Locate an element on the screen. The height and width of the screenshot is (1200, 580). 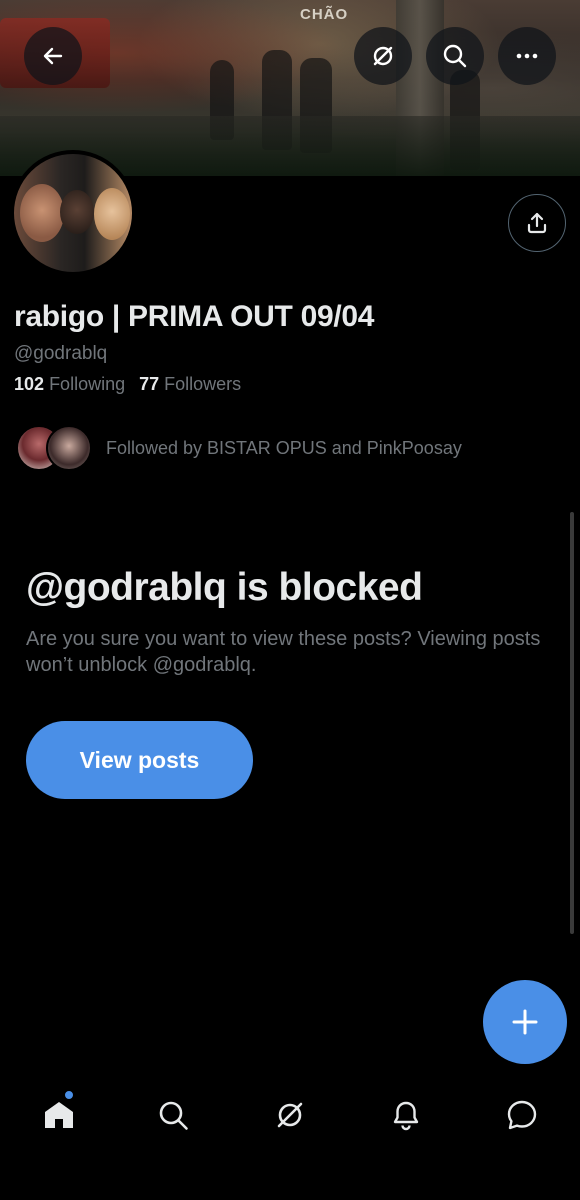
compose-button is located at coordinates (525, 1022).